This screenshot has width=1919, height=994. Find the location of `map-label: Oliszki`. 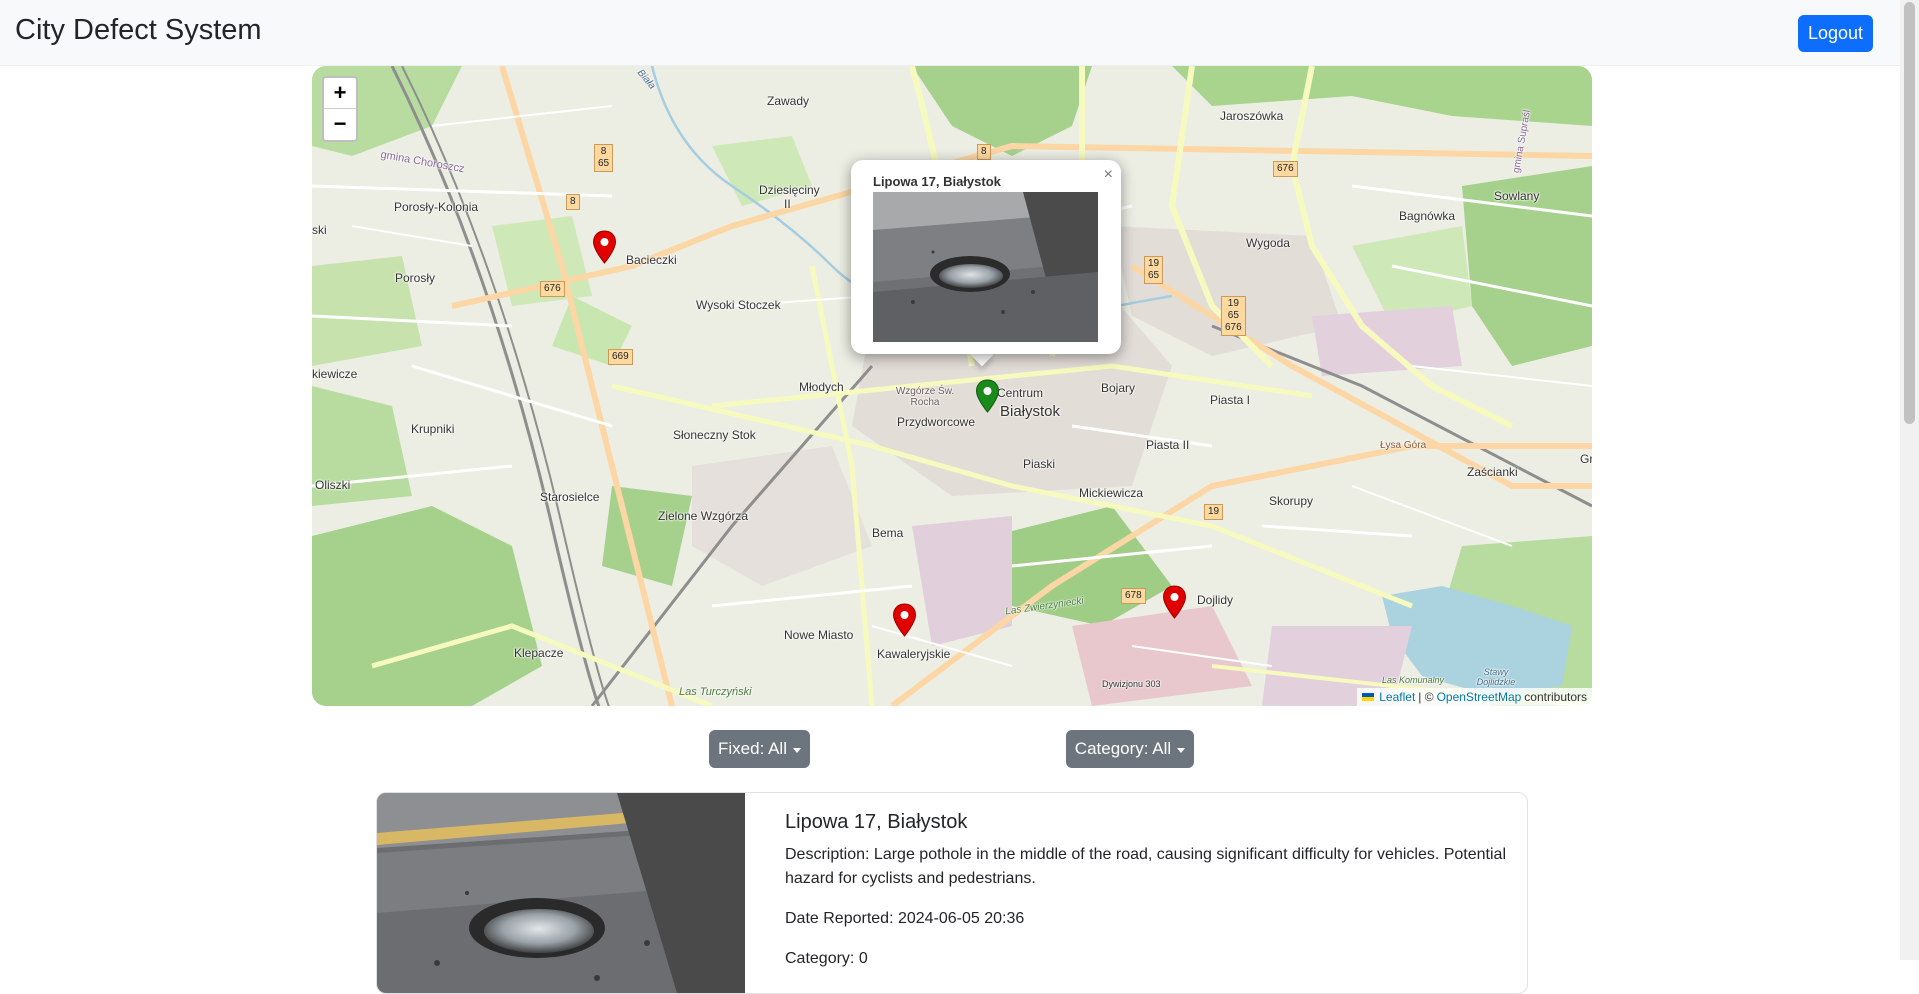

map-label: Oliszki is located at coordinates (333, 485).